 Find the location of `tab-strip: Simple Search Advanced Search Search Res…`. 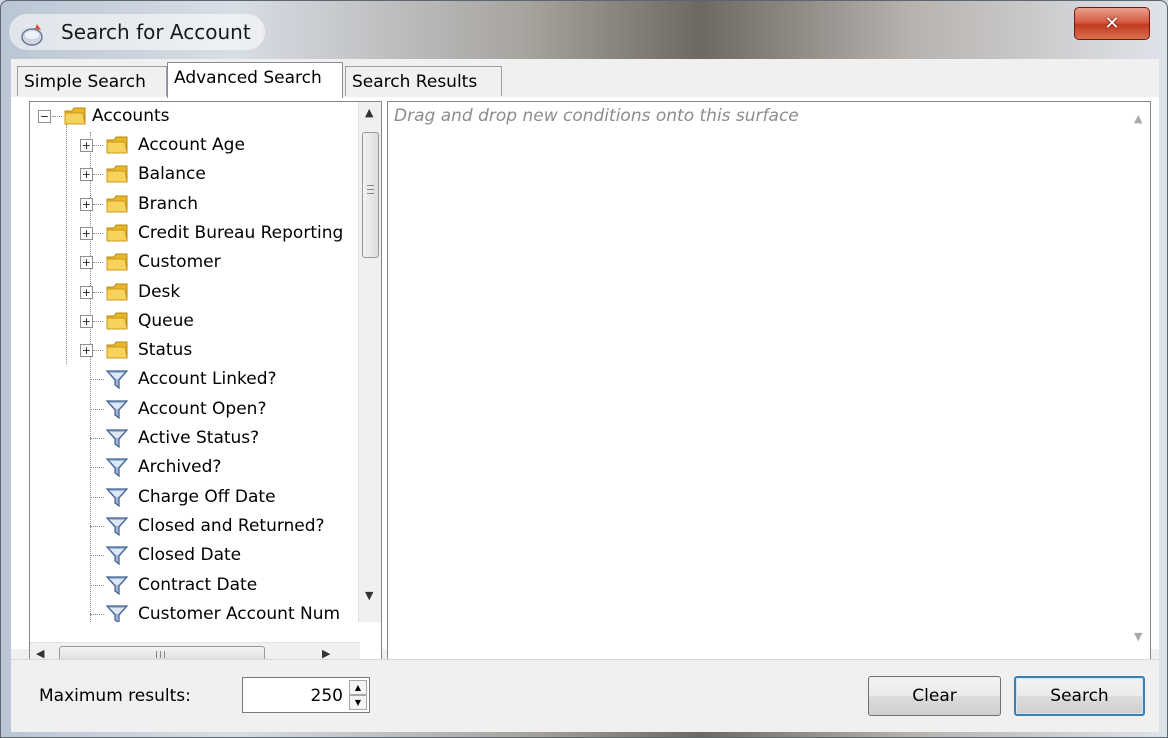

tab-strip: Simple Search Advanced Search Search Res… is located at coordinates (585, 78).